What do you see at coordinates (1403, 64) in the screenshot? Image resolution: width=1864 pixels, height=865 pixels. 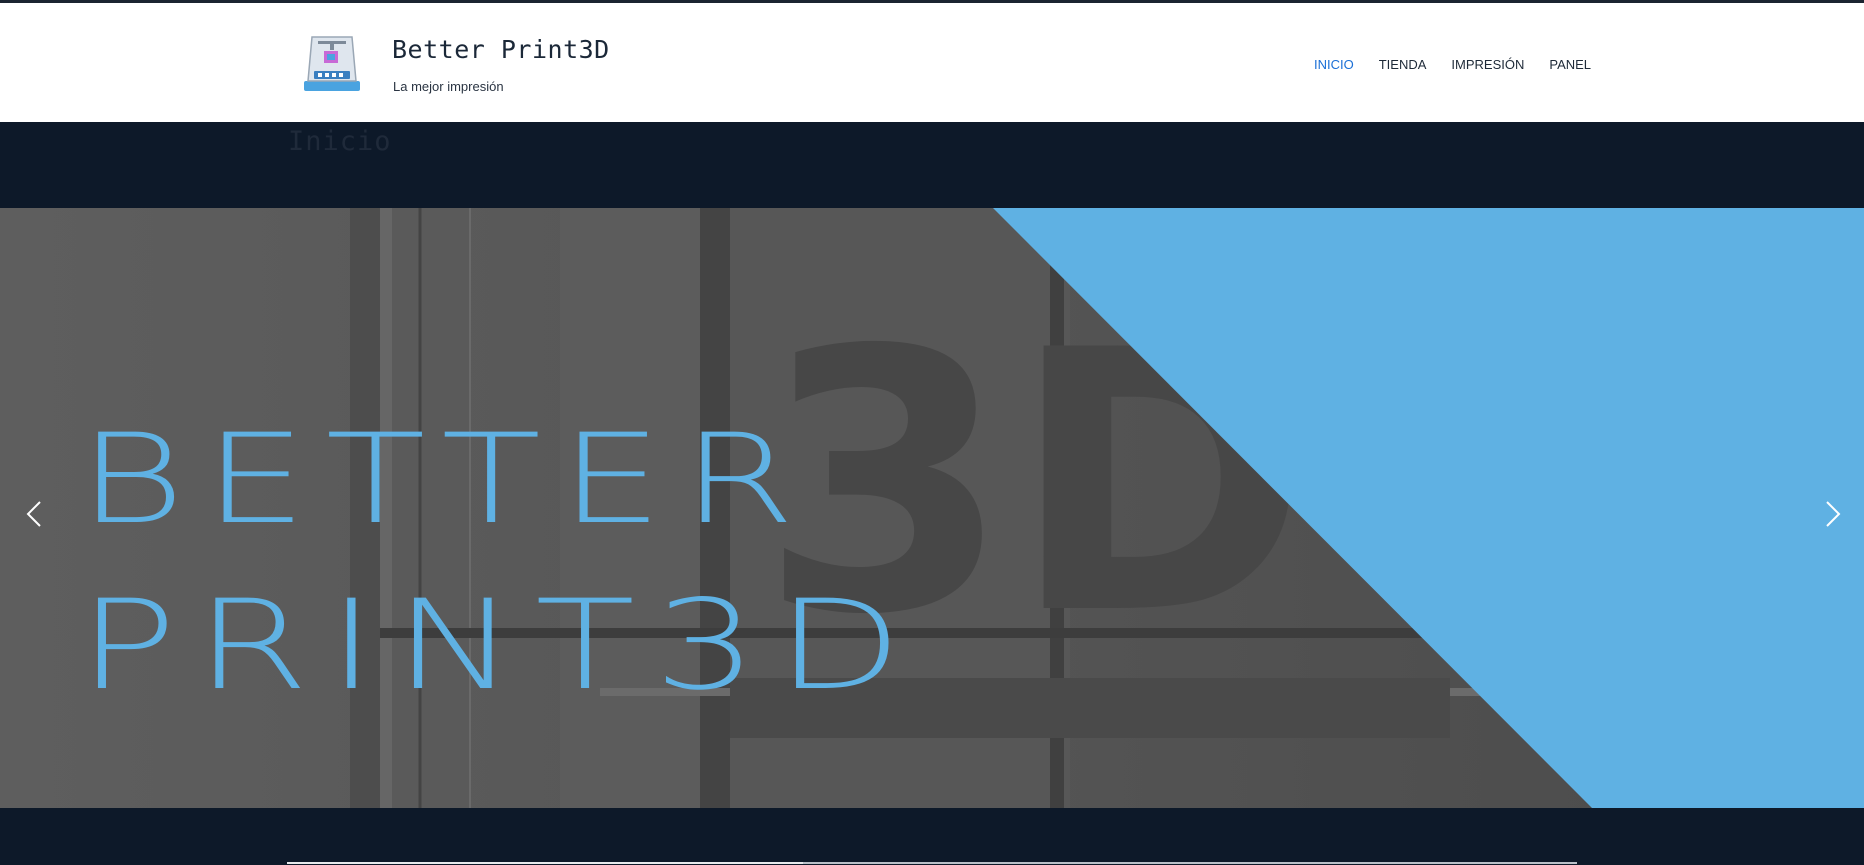 I see `nav-item-tienda: TIENDA` at bounding box center [1403, 64].